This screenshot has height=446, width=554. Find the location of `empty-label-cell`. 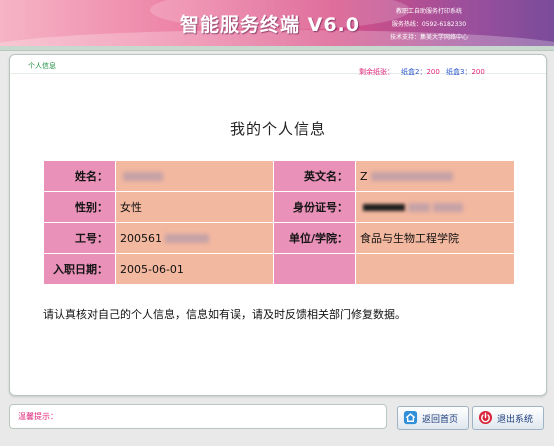

empty-label-cell is located at coordinates (314, 269).